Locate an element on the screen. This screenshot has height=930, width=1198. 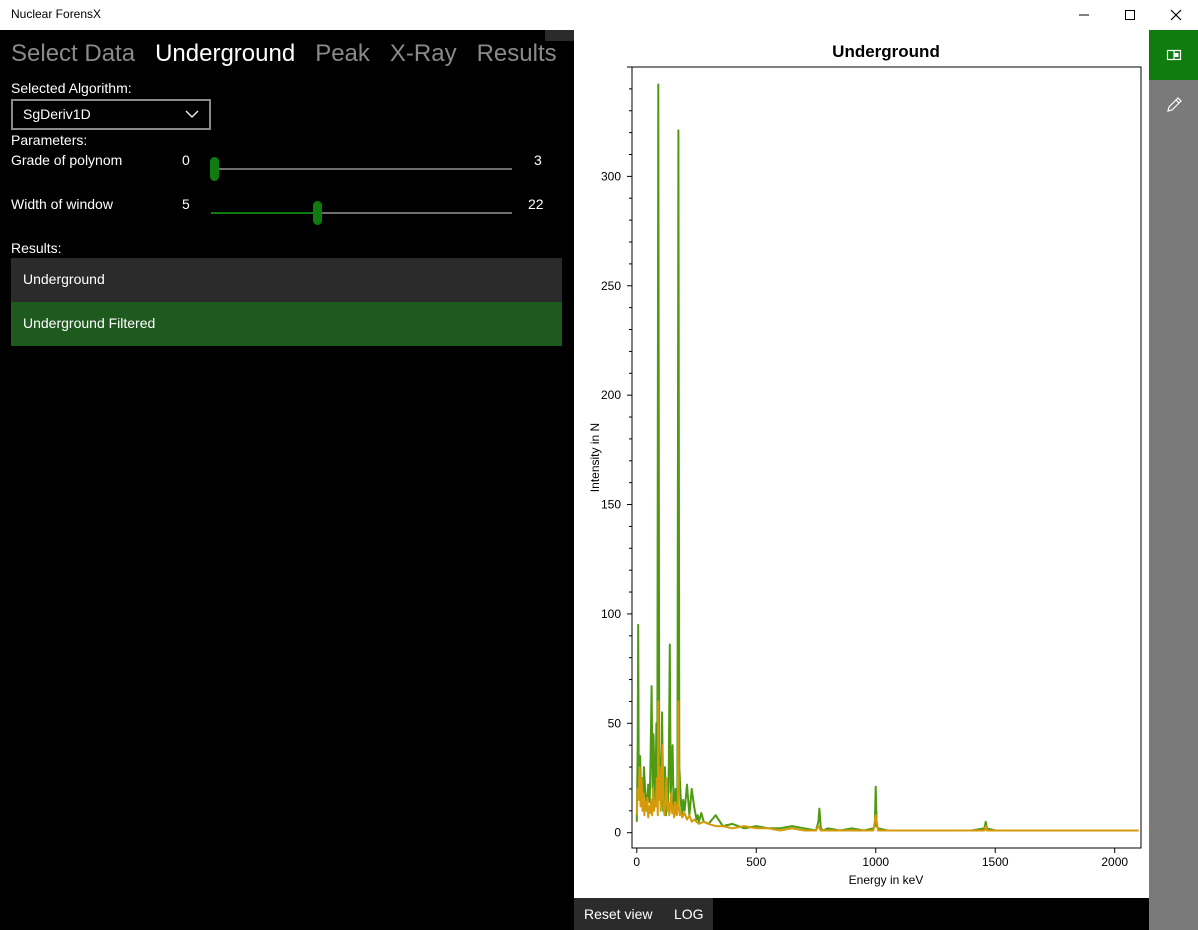
x-tick-label: 0 is located at coordinates (636, 862).